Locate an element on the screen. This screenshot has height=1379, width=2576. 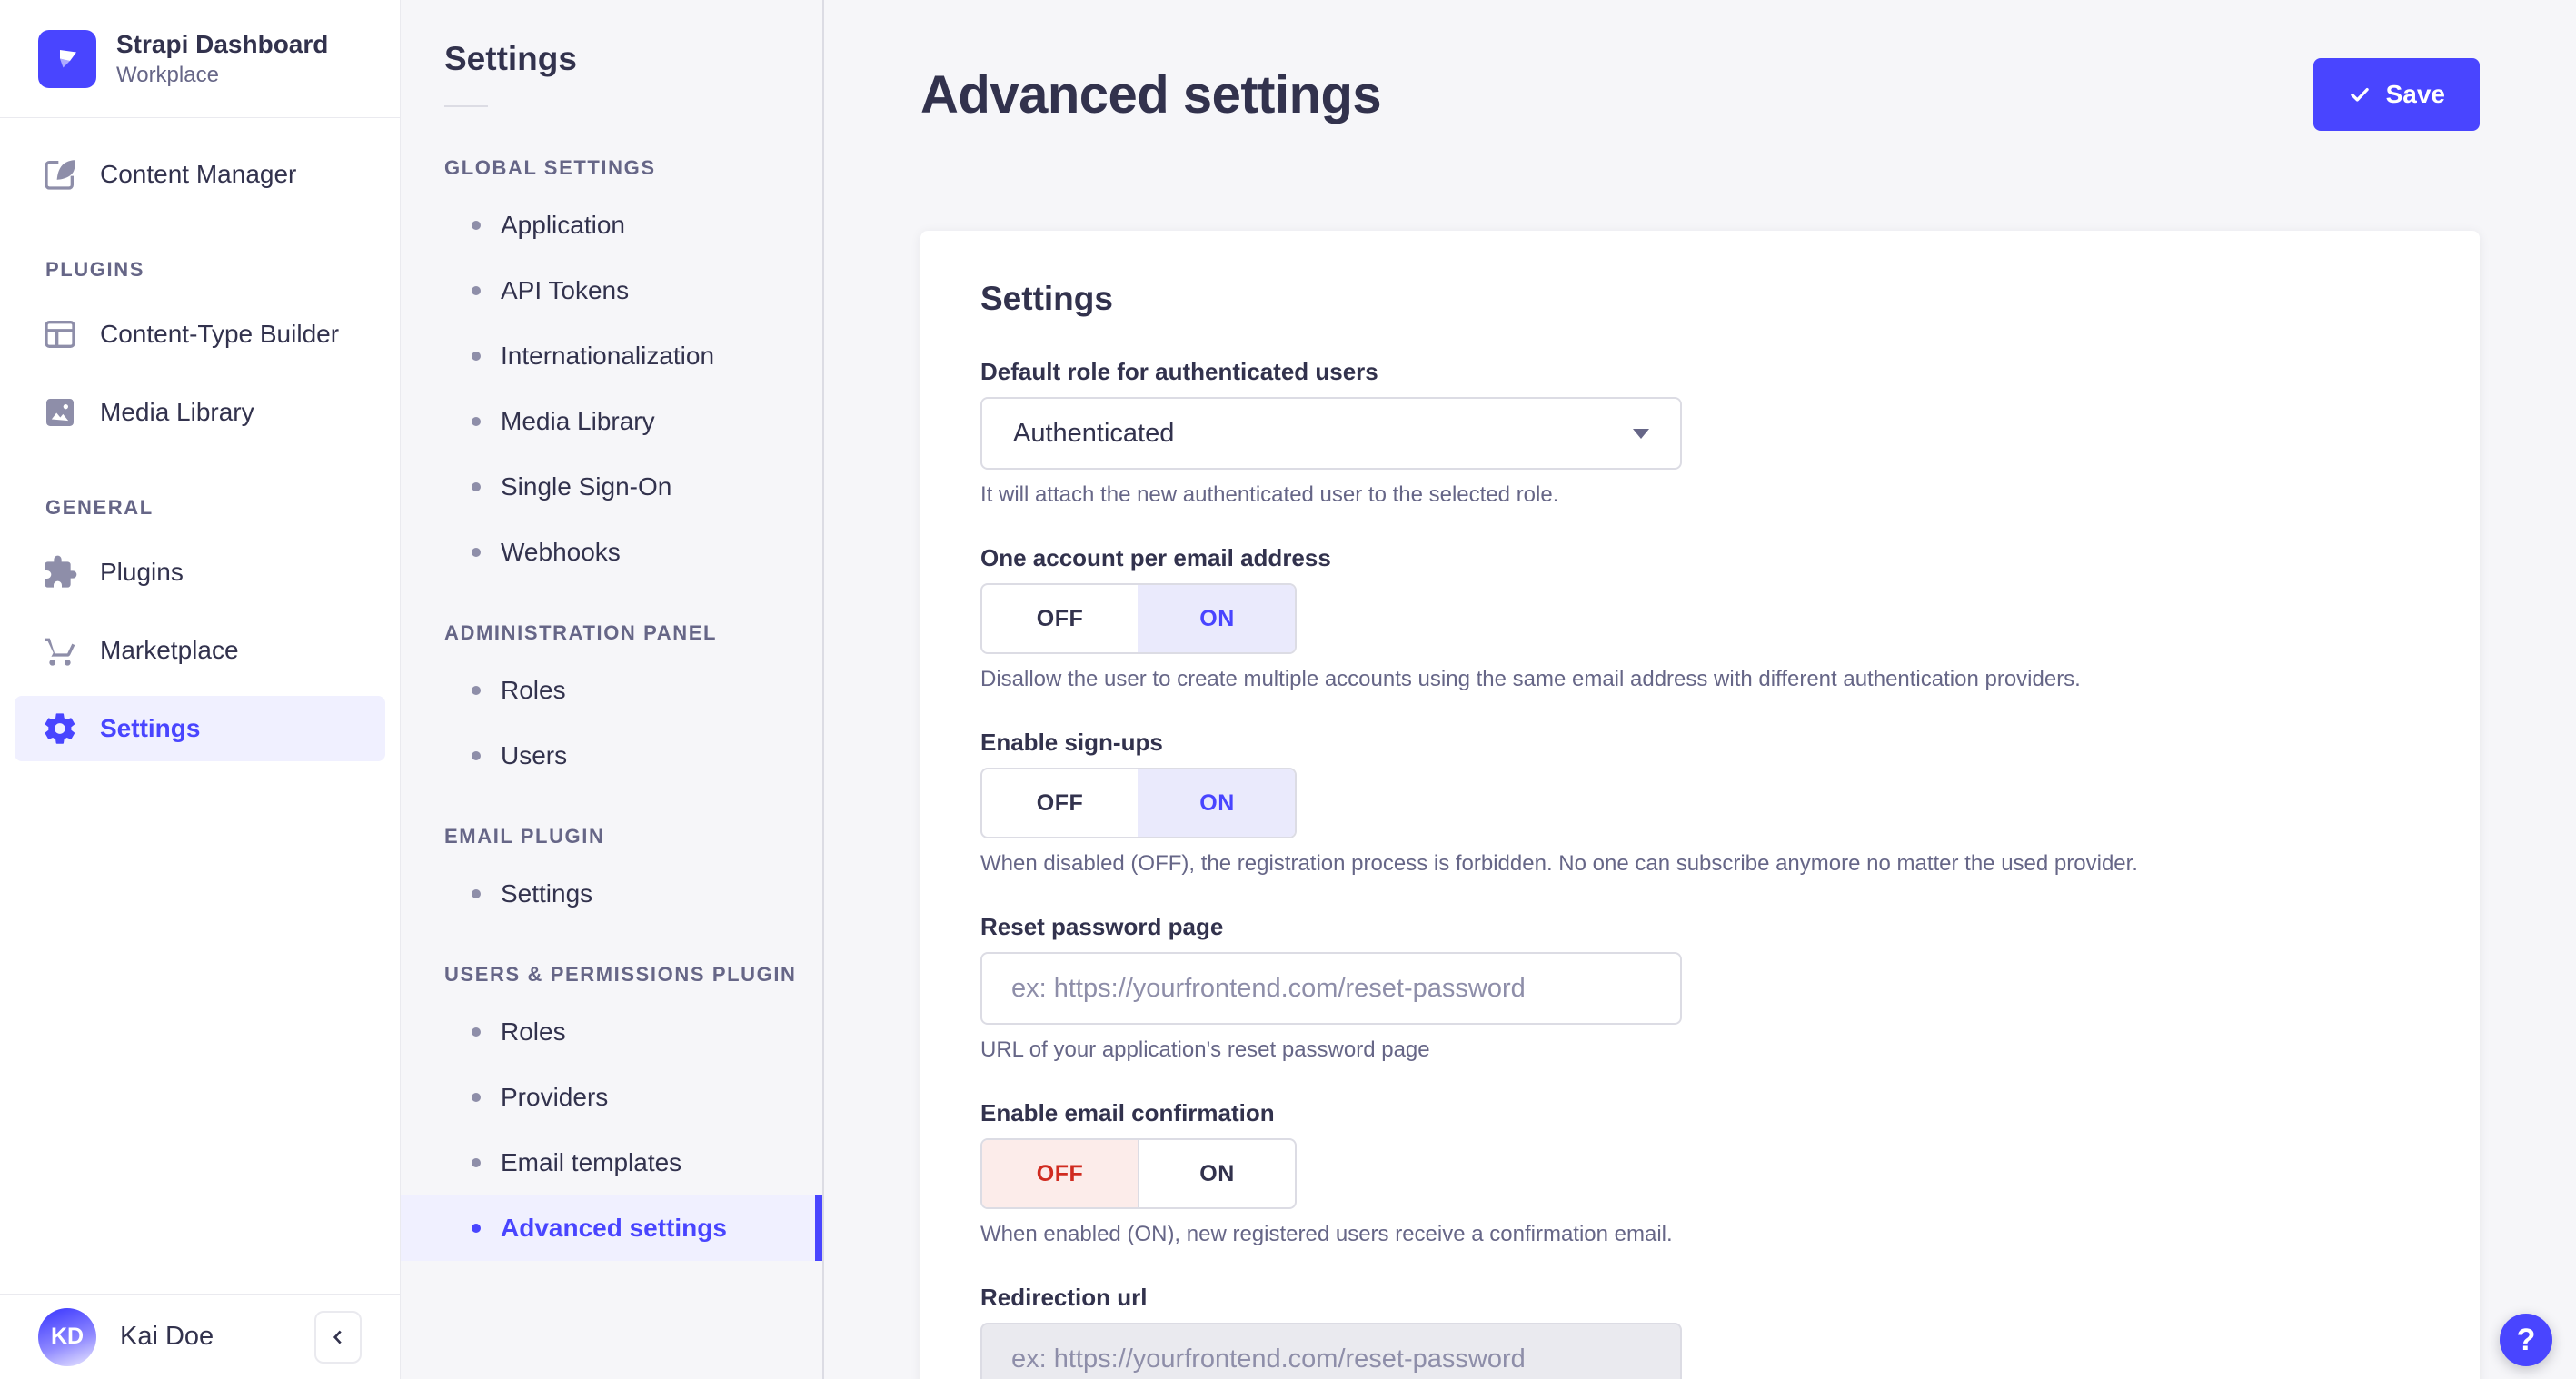
sidebar-item-label: Content-Type Builder is located at coordinates (220, 334).